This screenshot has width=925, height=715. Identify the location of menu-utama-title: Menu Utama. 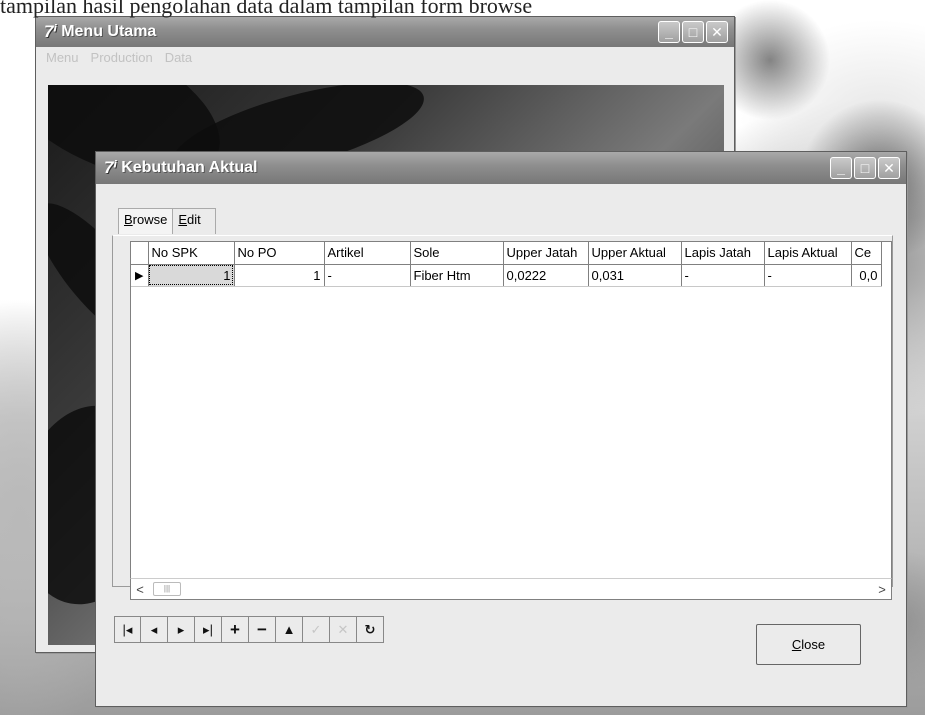
(109, 31).